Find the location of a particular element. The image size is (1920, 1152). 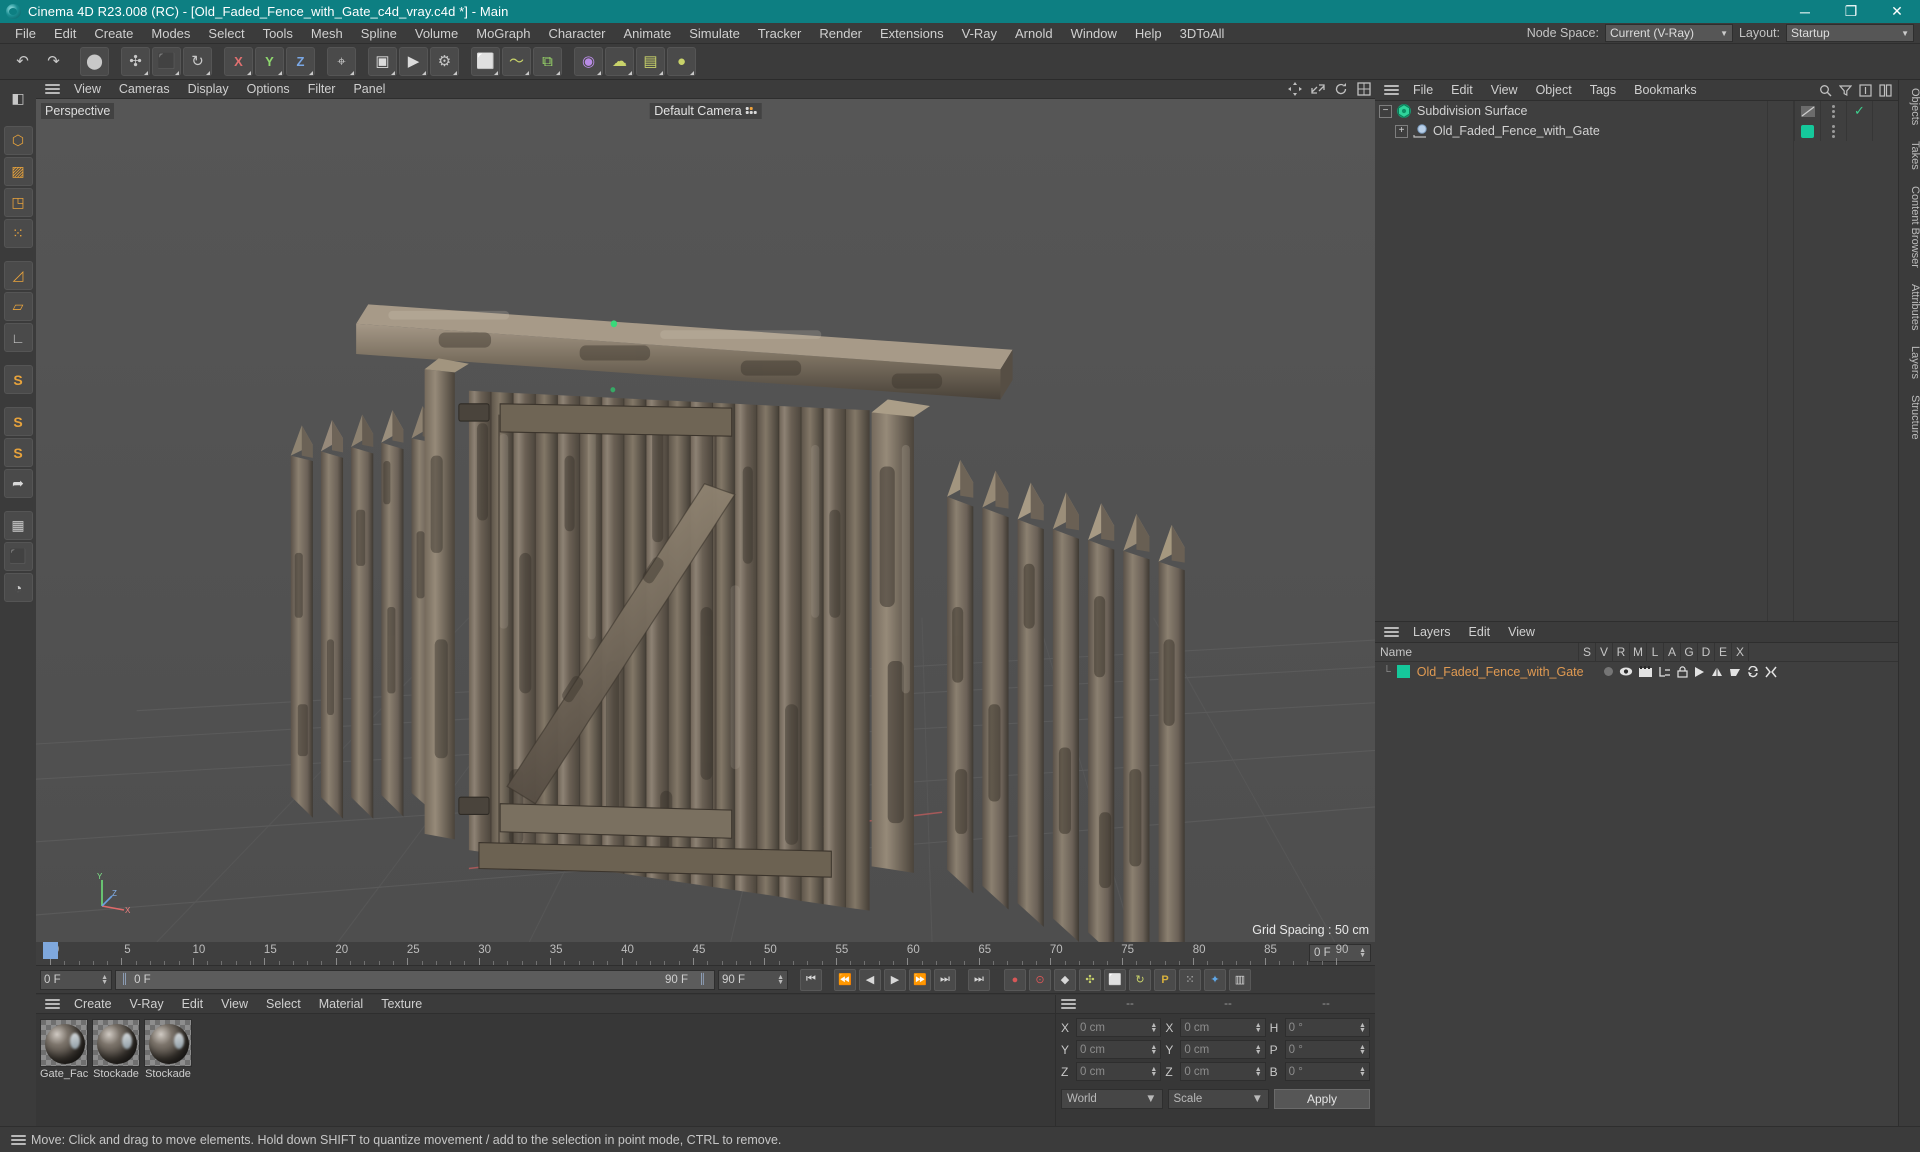

xref-toggle-icon is located at coordinates (1770, 672).